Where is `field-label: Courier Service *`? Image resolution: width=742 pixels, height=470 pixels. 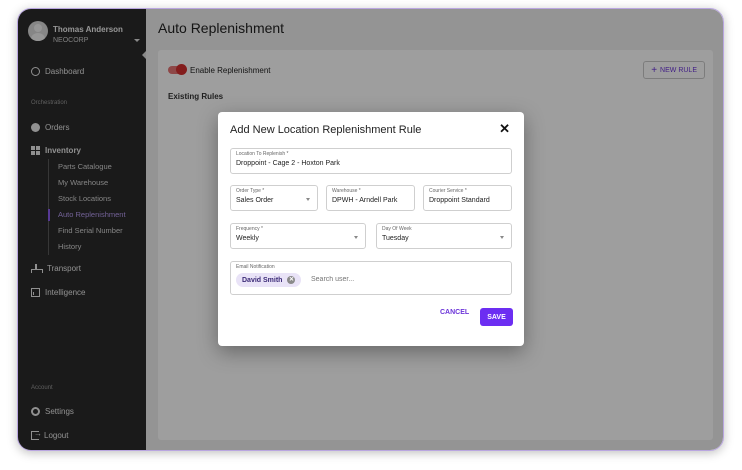
field-label: Courier Service * is located at coordinates (448, 191).